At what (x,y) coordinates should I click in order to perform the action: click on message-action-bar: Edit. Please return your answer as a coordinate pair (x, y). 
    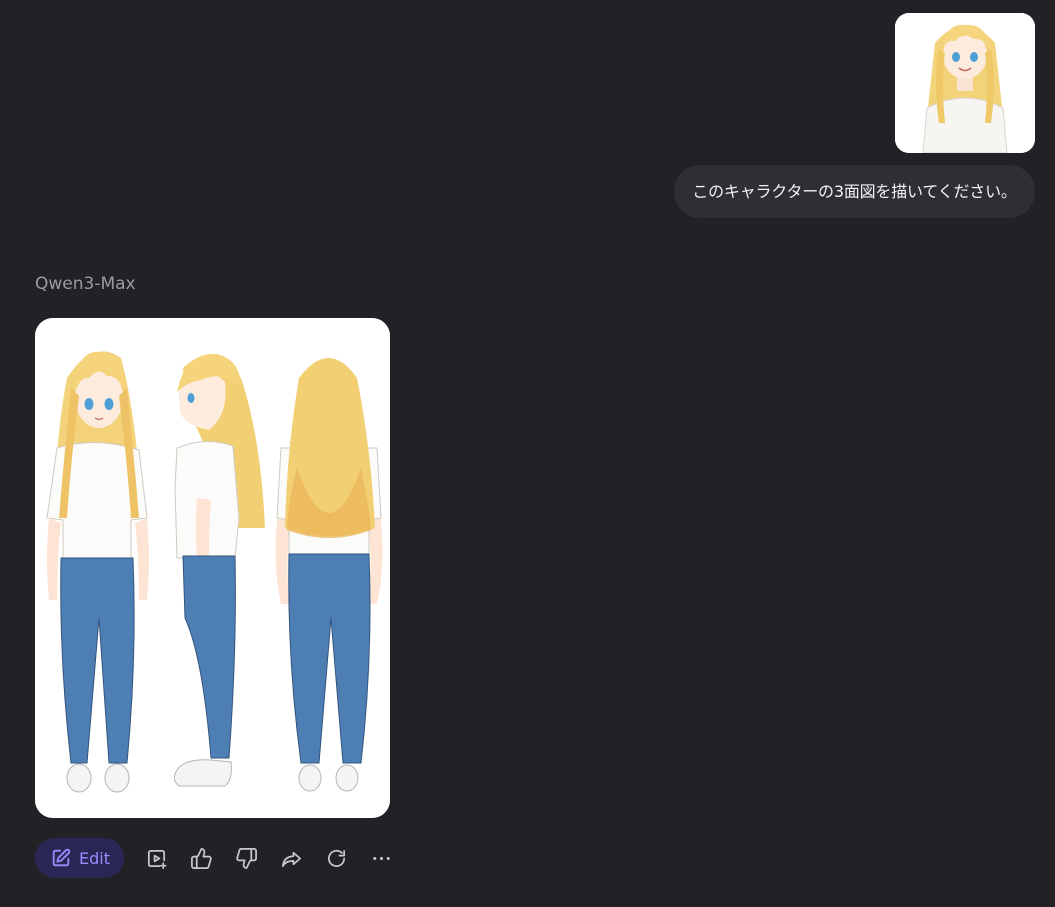
    Looking at the image, I should click on (214, 858).